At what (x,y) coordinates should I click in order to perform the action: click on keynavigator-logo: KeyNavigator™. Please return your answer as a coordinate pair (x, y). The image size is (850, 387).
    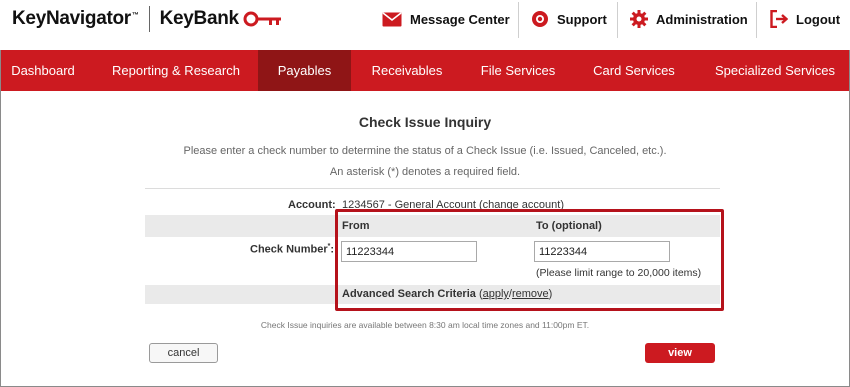
    Looking at the image, I should click on (75, 18).